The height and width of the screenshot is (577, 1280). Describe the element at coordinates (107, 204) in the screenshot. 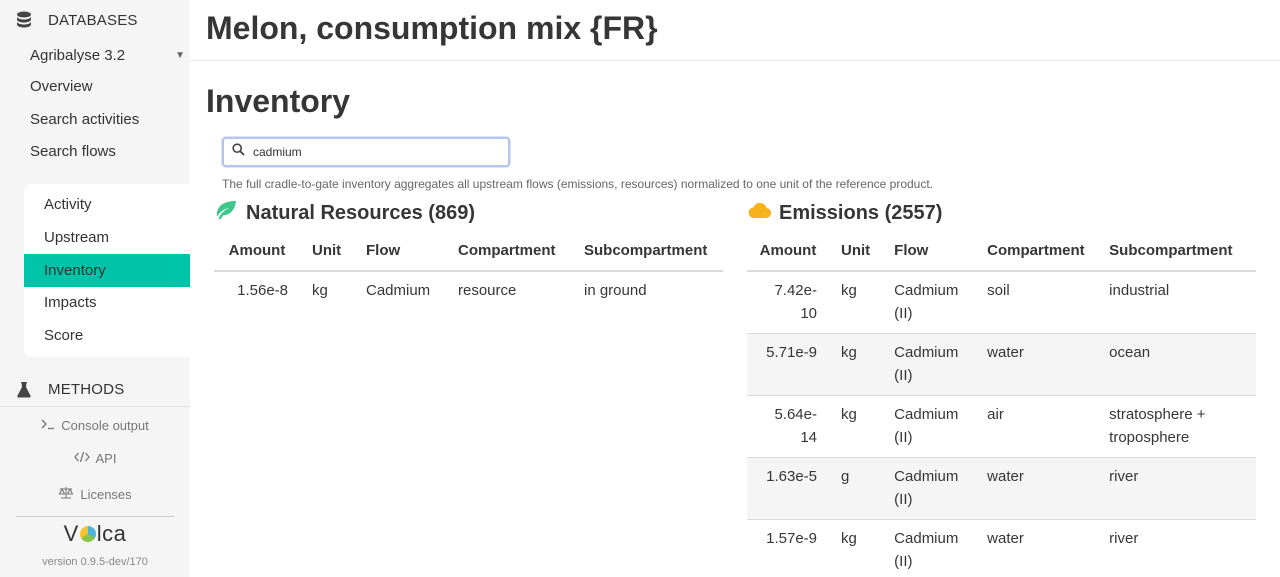

I see `subnav-item-activity: Activity` at that location.